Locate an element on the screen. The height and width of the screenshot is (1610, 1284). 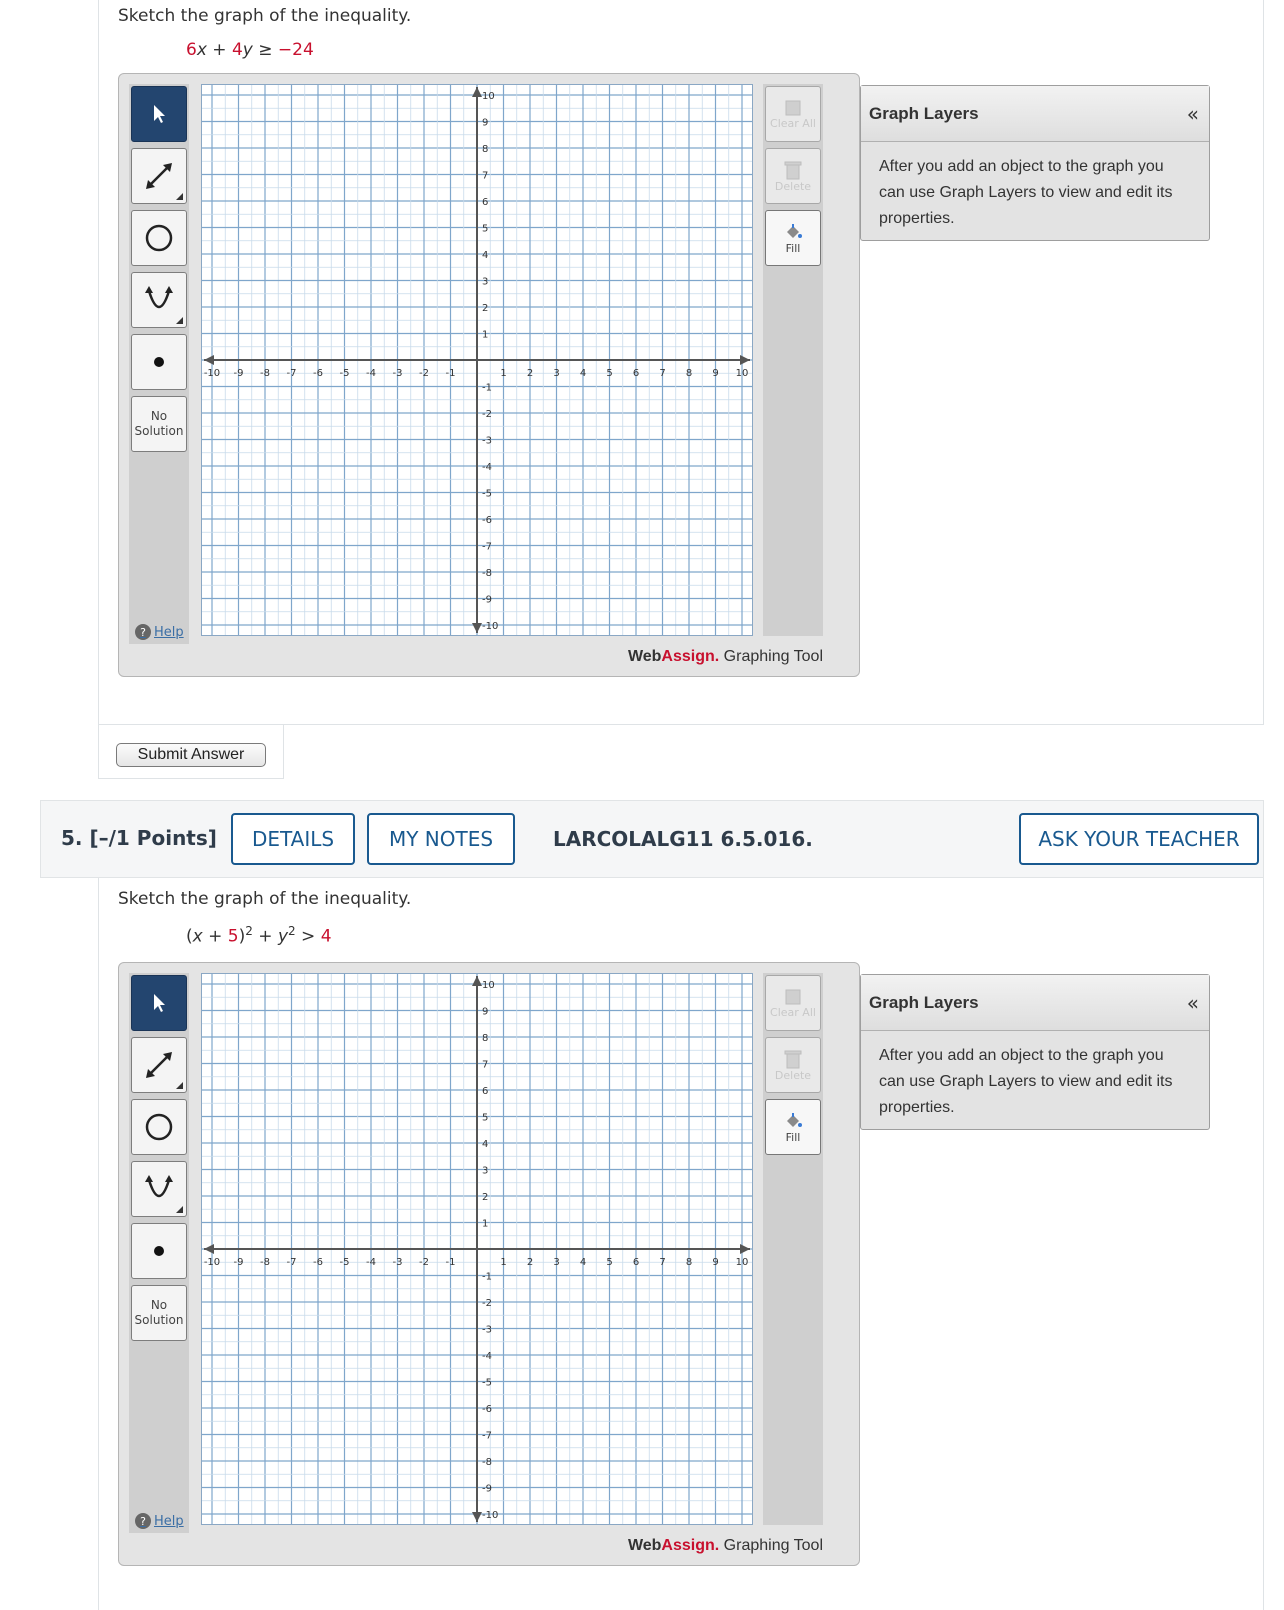
y-tick-label: 6 is located at coordinates (485, 1091).